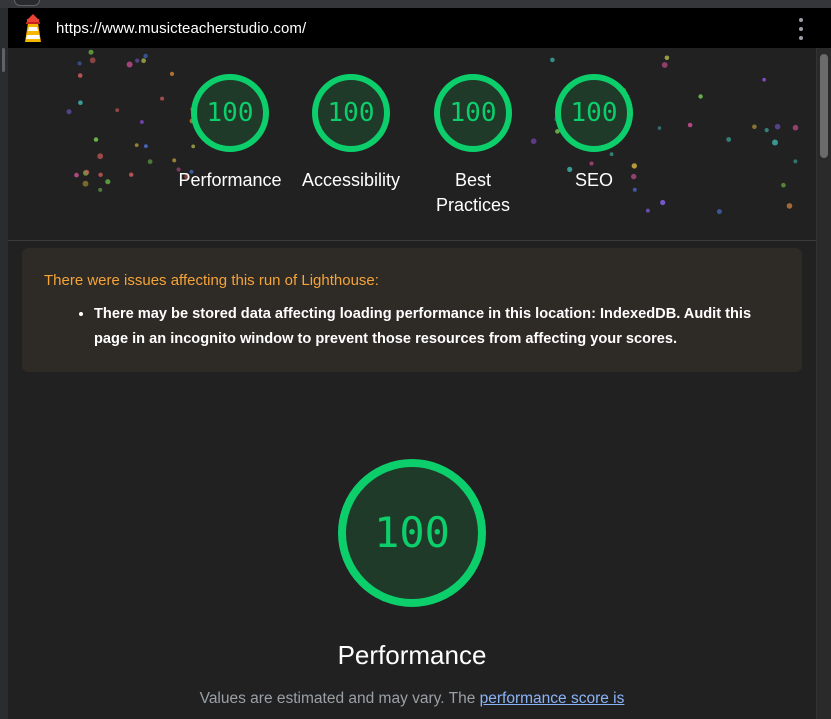 The height and width of the screenshot is (719, 831). I want to click on address-bar: https://www.musicteacherstudio.com/, so click(419, 28).